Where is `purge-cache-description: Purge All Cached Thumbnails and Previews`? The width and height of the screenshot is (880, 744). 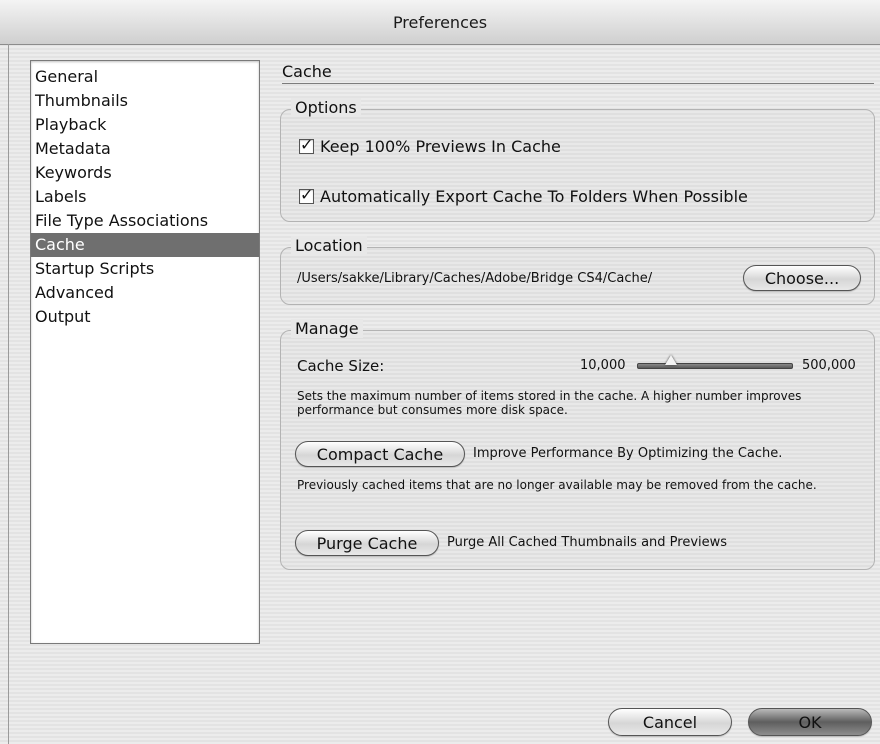
purge-cache-description: Purge All Cached Thumbnails and Previews is located at coordinates (587, 542).